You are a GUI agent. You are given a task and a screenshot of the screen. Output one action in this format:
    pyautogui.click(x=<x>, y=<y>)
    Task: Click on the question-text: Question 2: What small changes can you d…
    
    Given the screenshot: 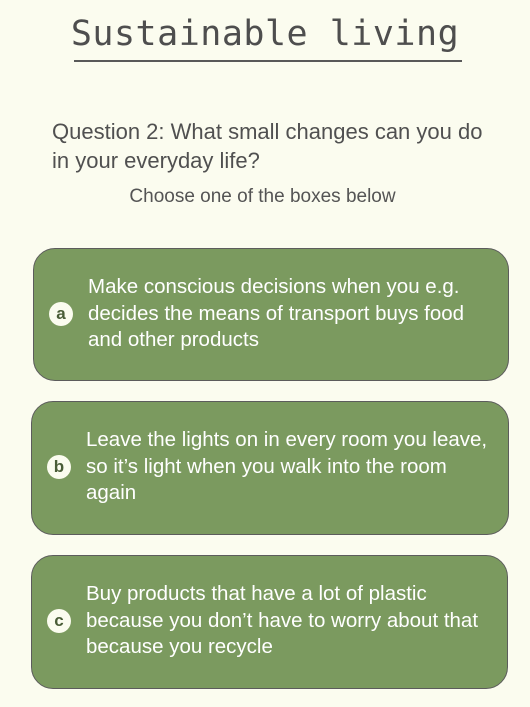 What is the action you would take?
    pyautogui.click(x=267, y=146)
    